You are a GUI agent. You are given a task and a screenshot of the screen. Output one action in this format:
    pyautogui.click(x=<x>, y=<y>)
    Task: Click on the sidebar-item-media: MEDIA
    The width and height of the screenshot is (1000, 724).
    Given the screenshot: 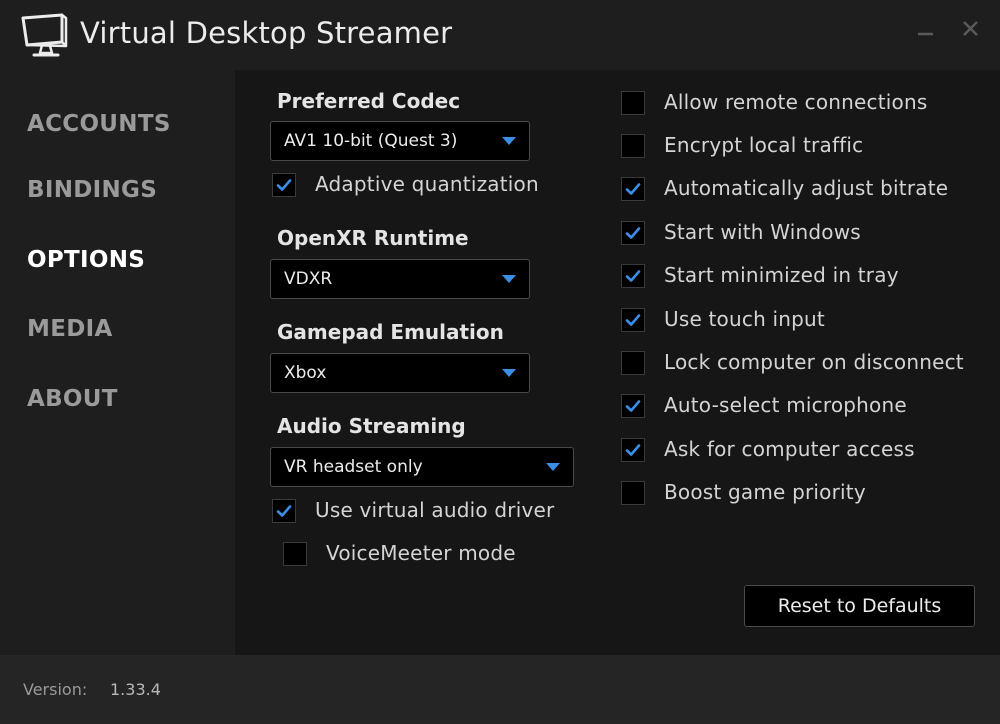 What is the action you would take?
    pyautogui.click(x=70, y=329)
    